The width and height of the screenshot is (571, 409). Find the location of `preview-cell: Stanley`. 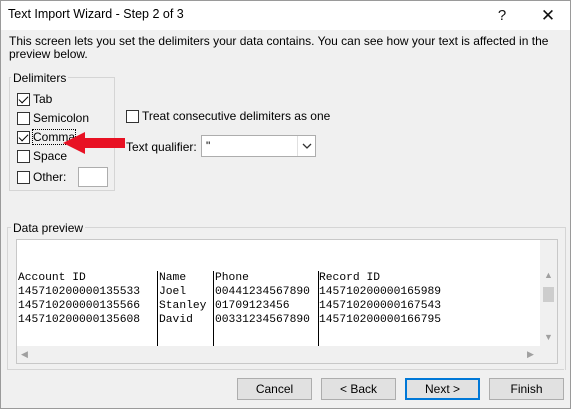

preview-cell: Stanley is located at coordinates (183, 306).